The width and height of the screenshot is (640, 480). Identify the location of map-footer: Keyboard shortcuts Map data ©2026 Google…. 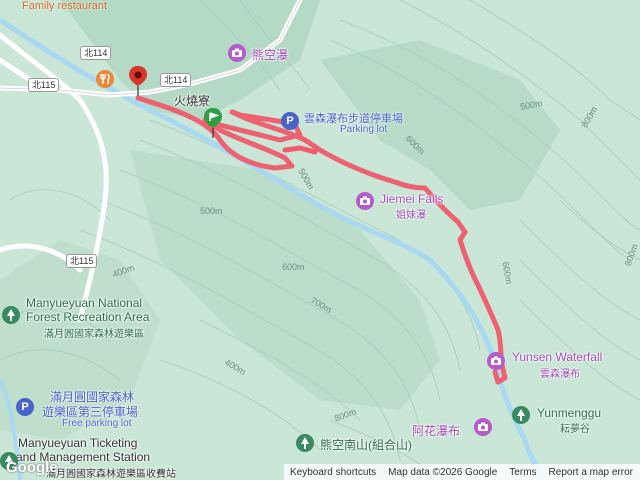
(462, 472).